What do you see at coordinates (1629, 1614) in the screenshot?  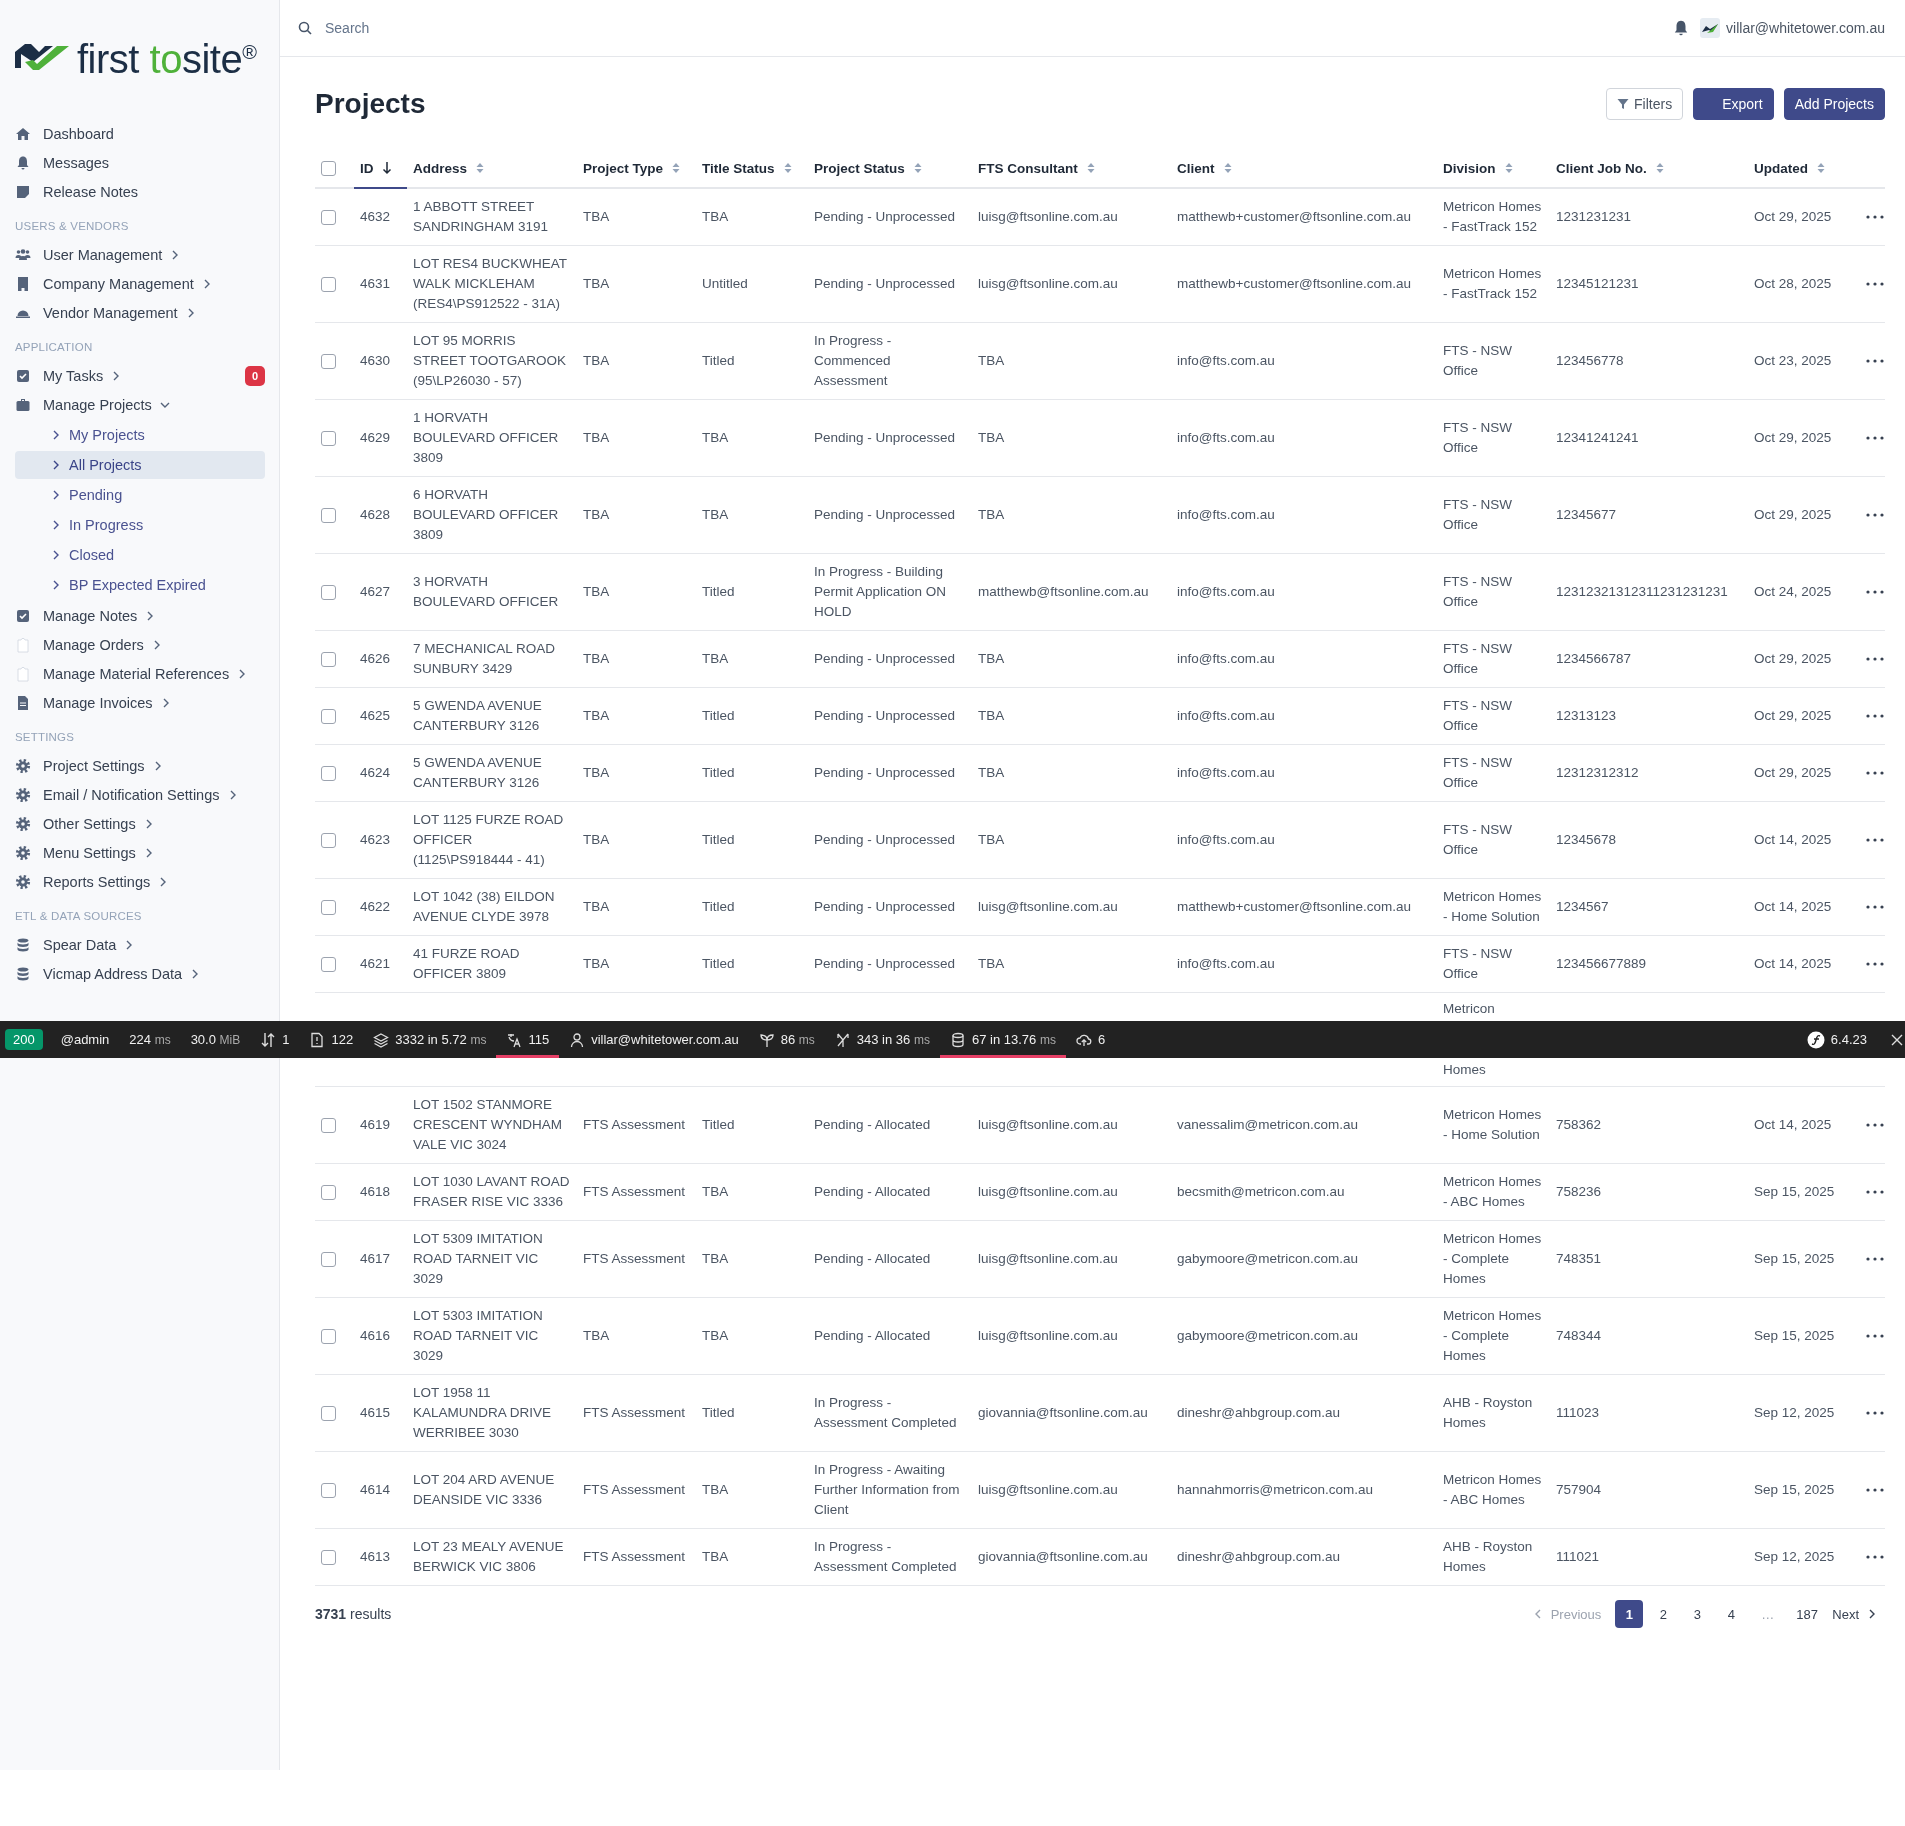 I see `page-button: 1` at bounding box center [1629, 1614].